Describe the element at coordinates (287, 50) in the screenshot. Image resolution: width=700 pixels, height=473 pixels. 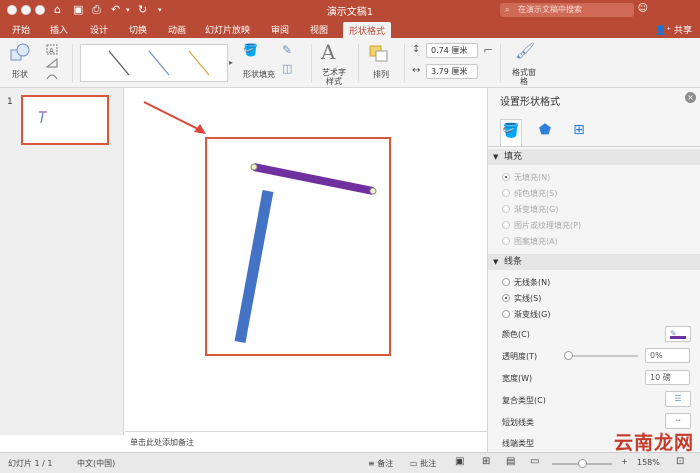
I see `line-pen-icon: ✎` at that location.